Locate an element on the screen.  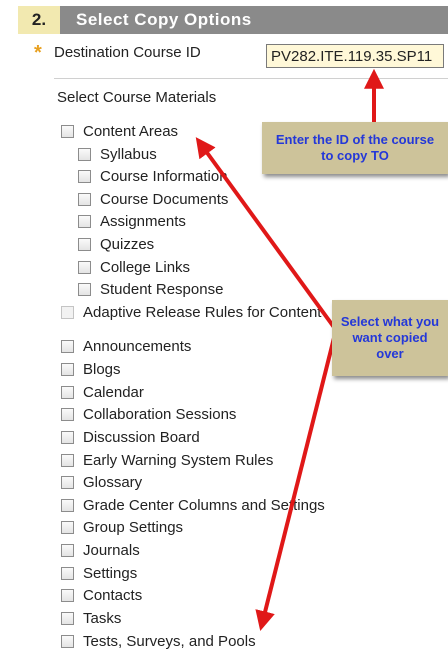
arrow-to-tests-surveys is located at coordinates (296, 480).